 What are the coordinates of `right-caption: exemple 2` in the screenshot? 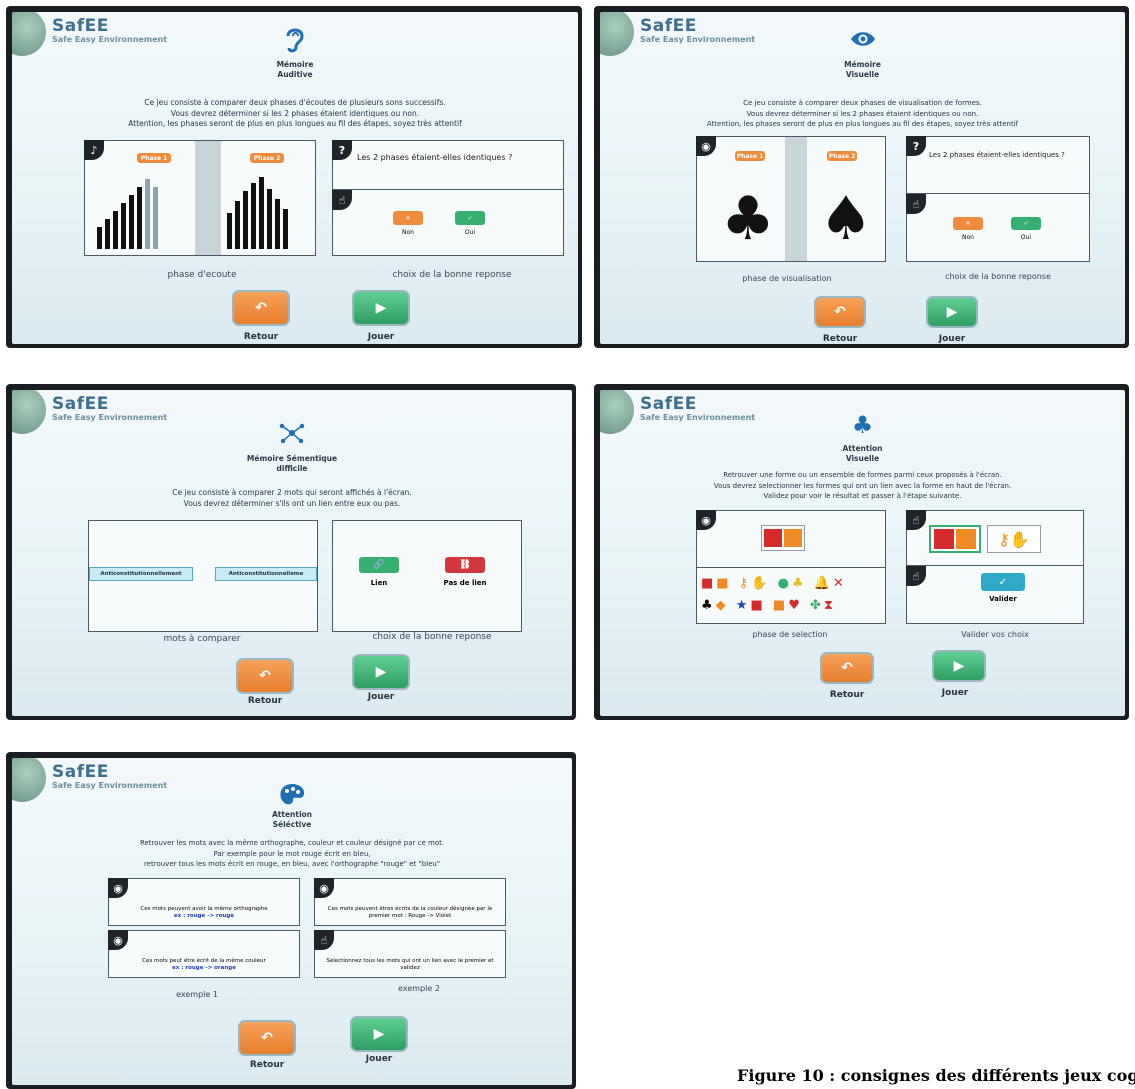 It's located at (419, 988).